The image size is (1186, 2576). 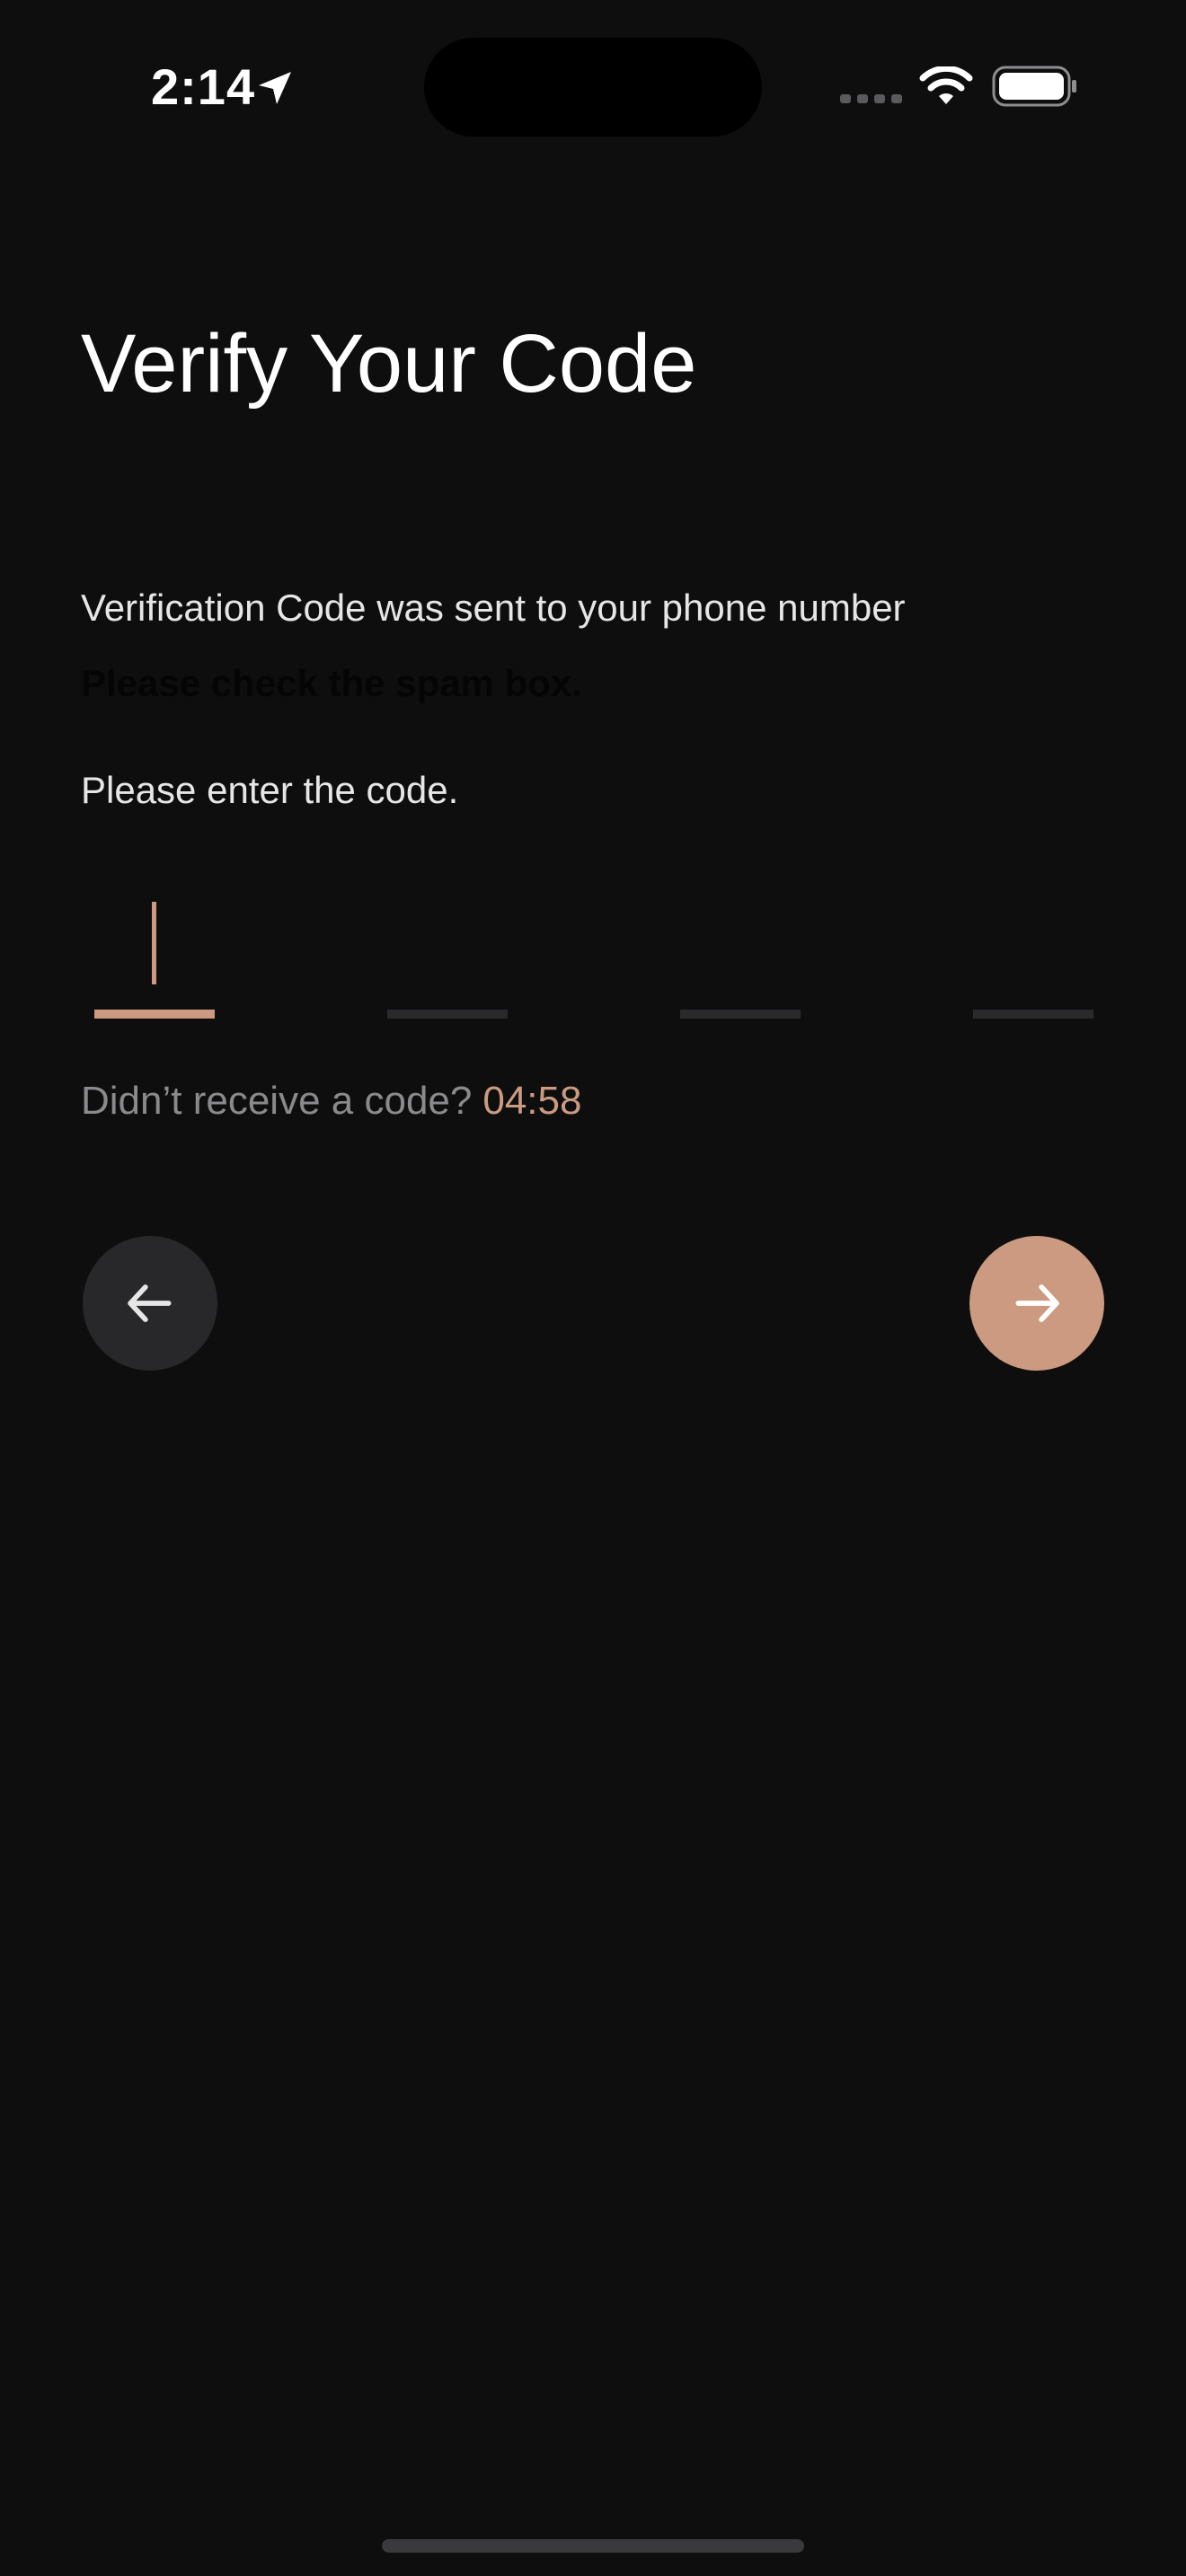 I want to click on text-cursor, so click(x=154, y=943).